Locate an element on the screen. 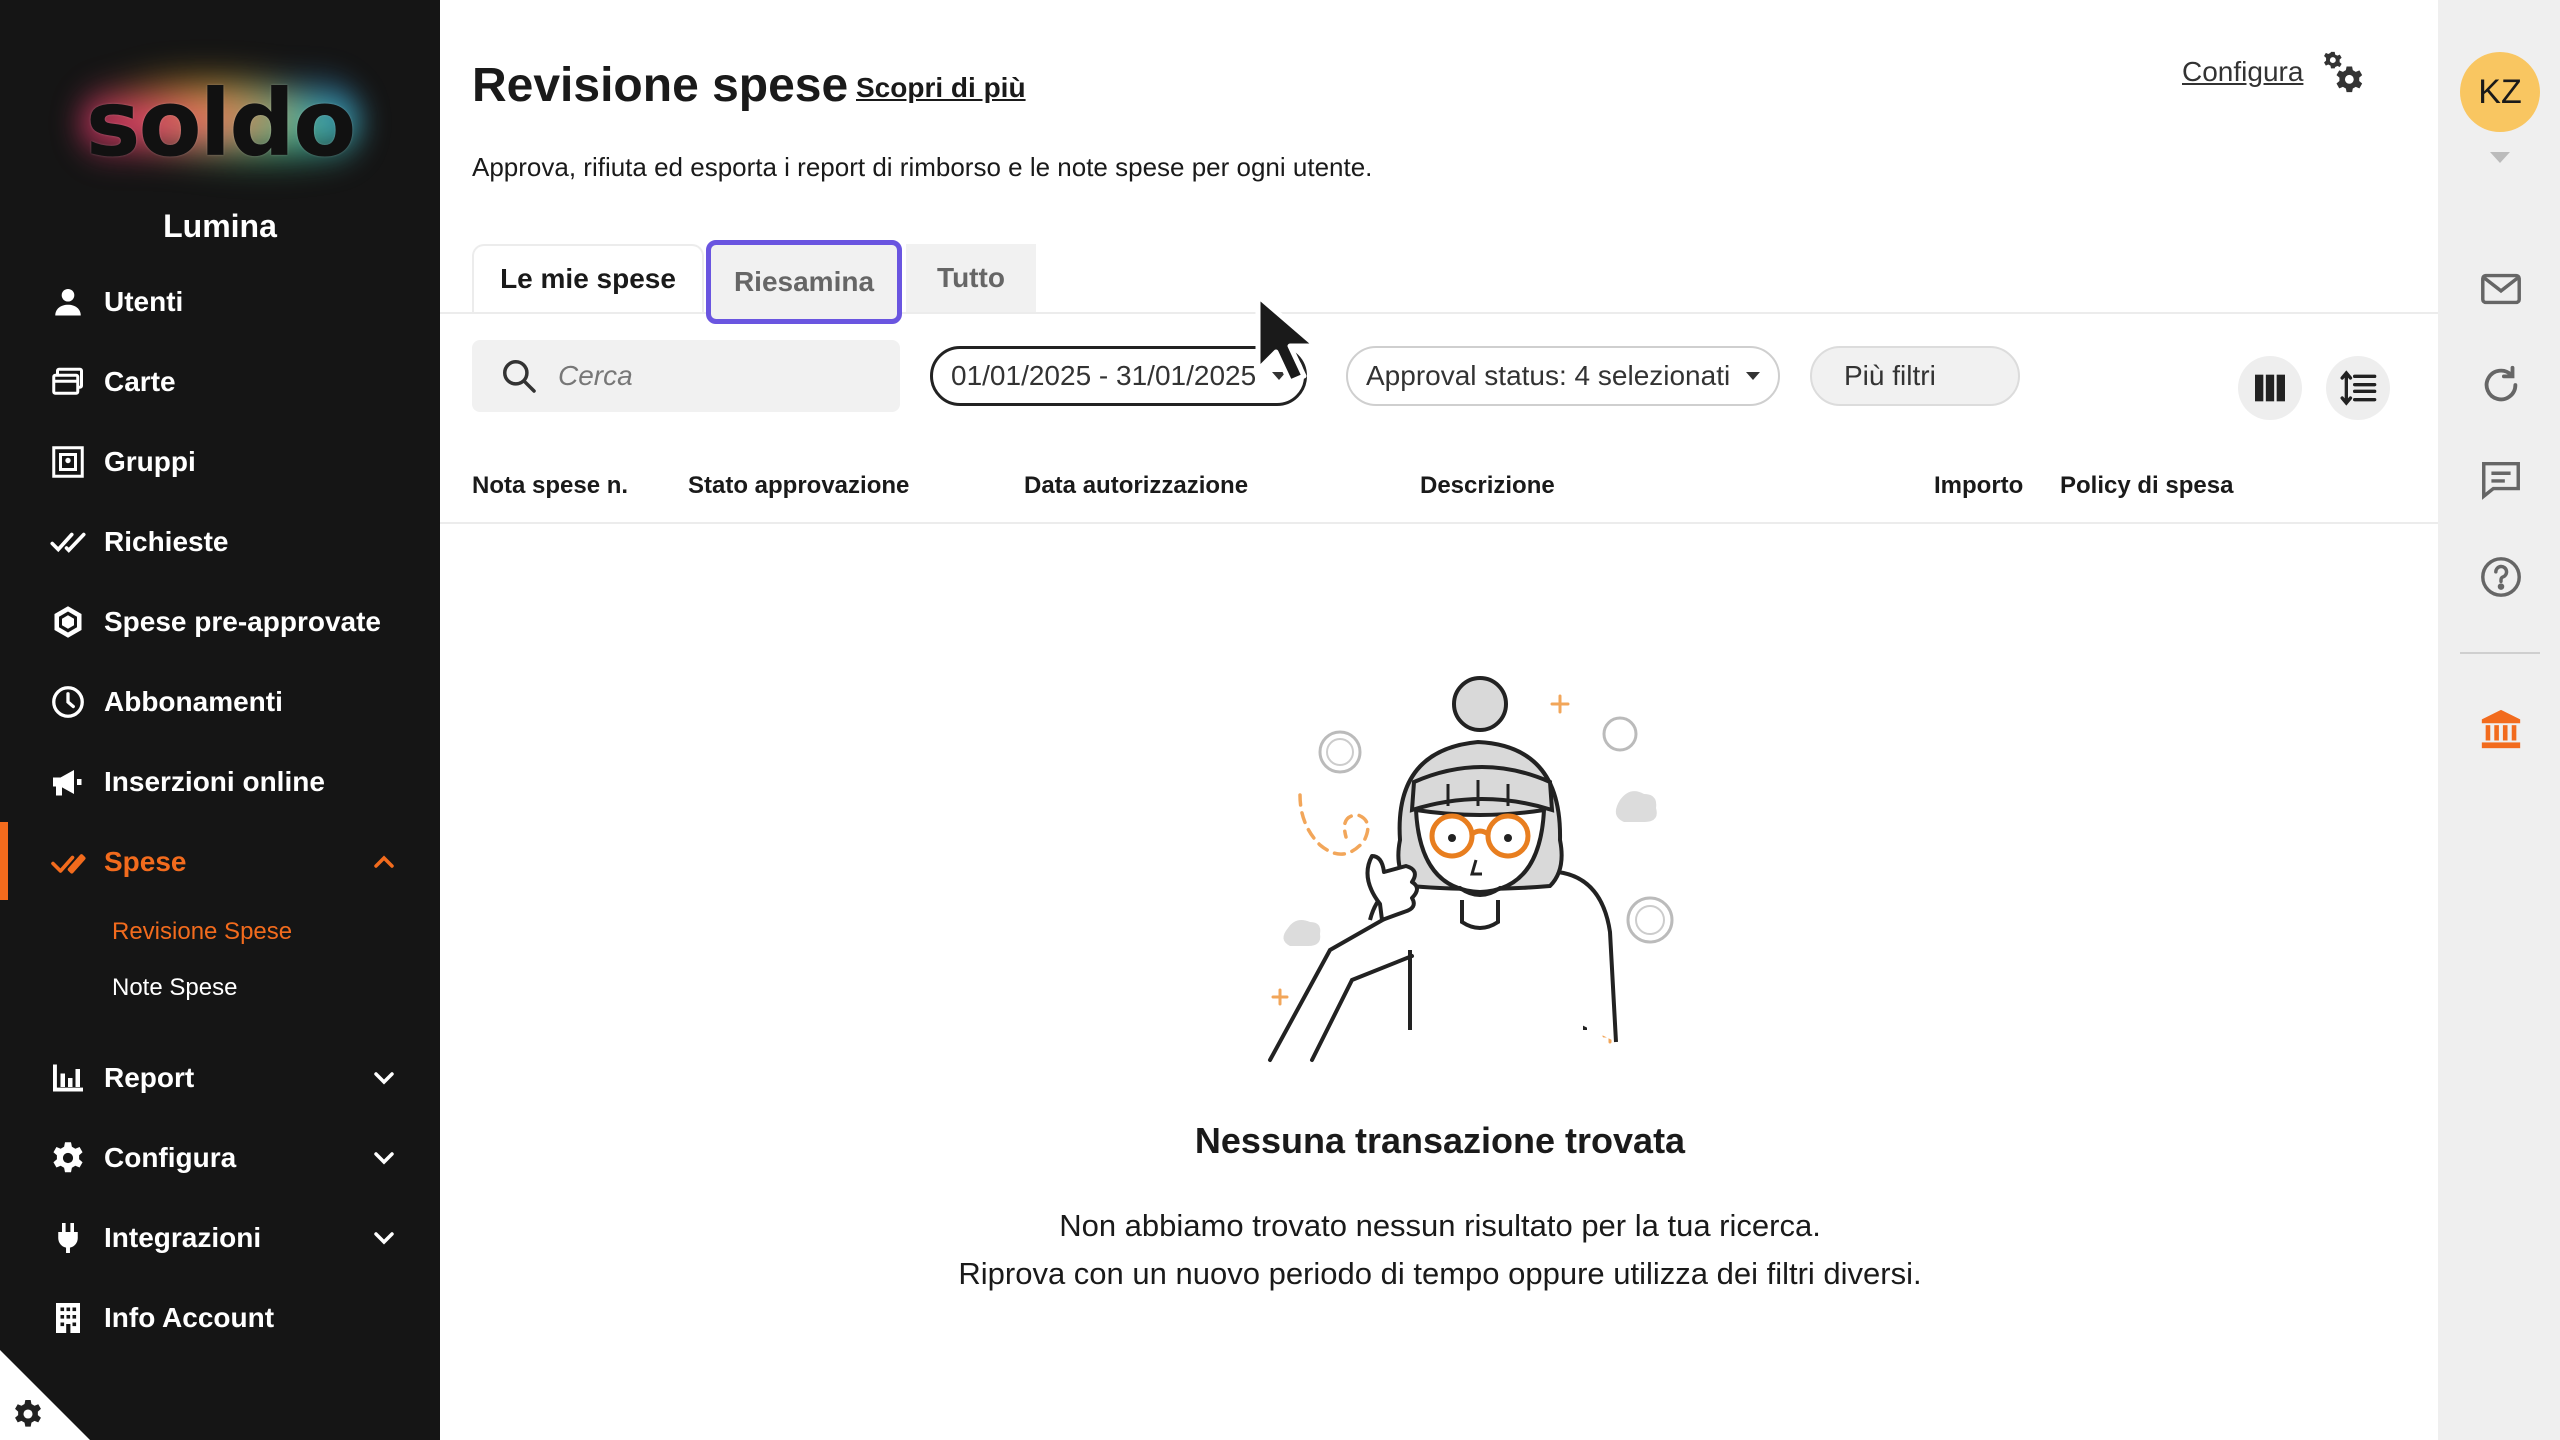 The width and height of the screenshot is (2560, 1440). help-icon is located at coordinates (2501, 577).